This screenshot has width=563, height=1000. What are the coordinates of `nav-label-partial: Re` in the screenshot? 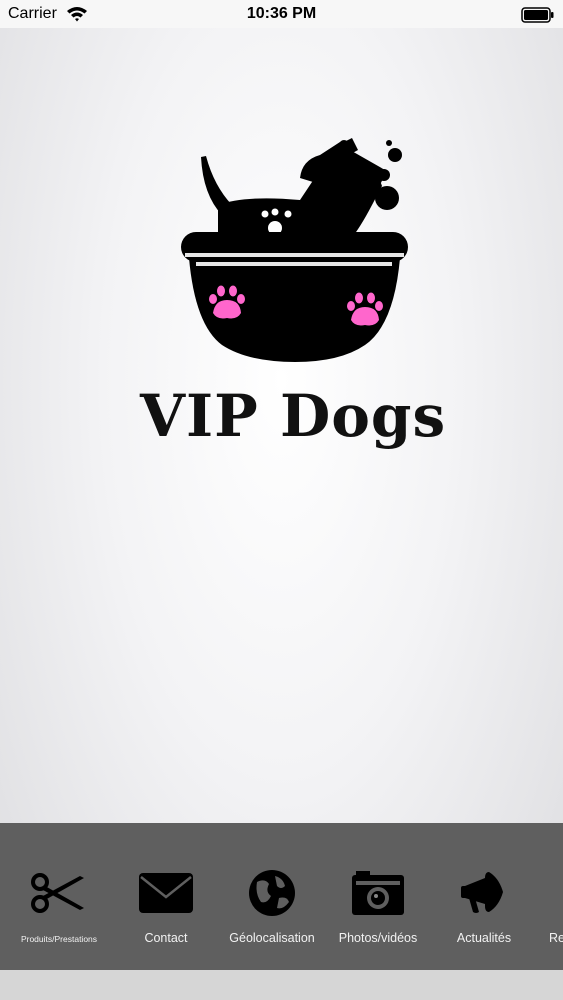 It's located at (556, 938).